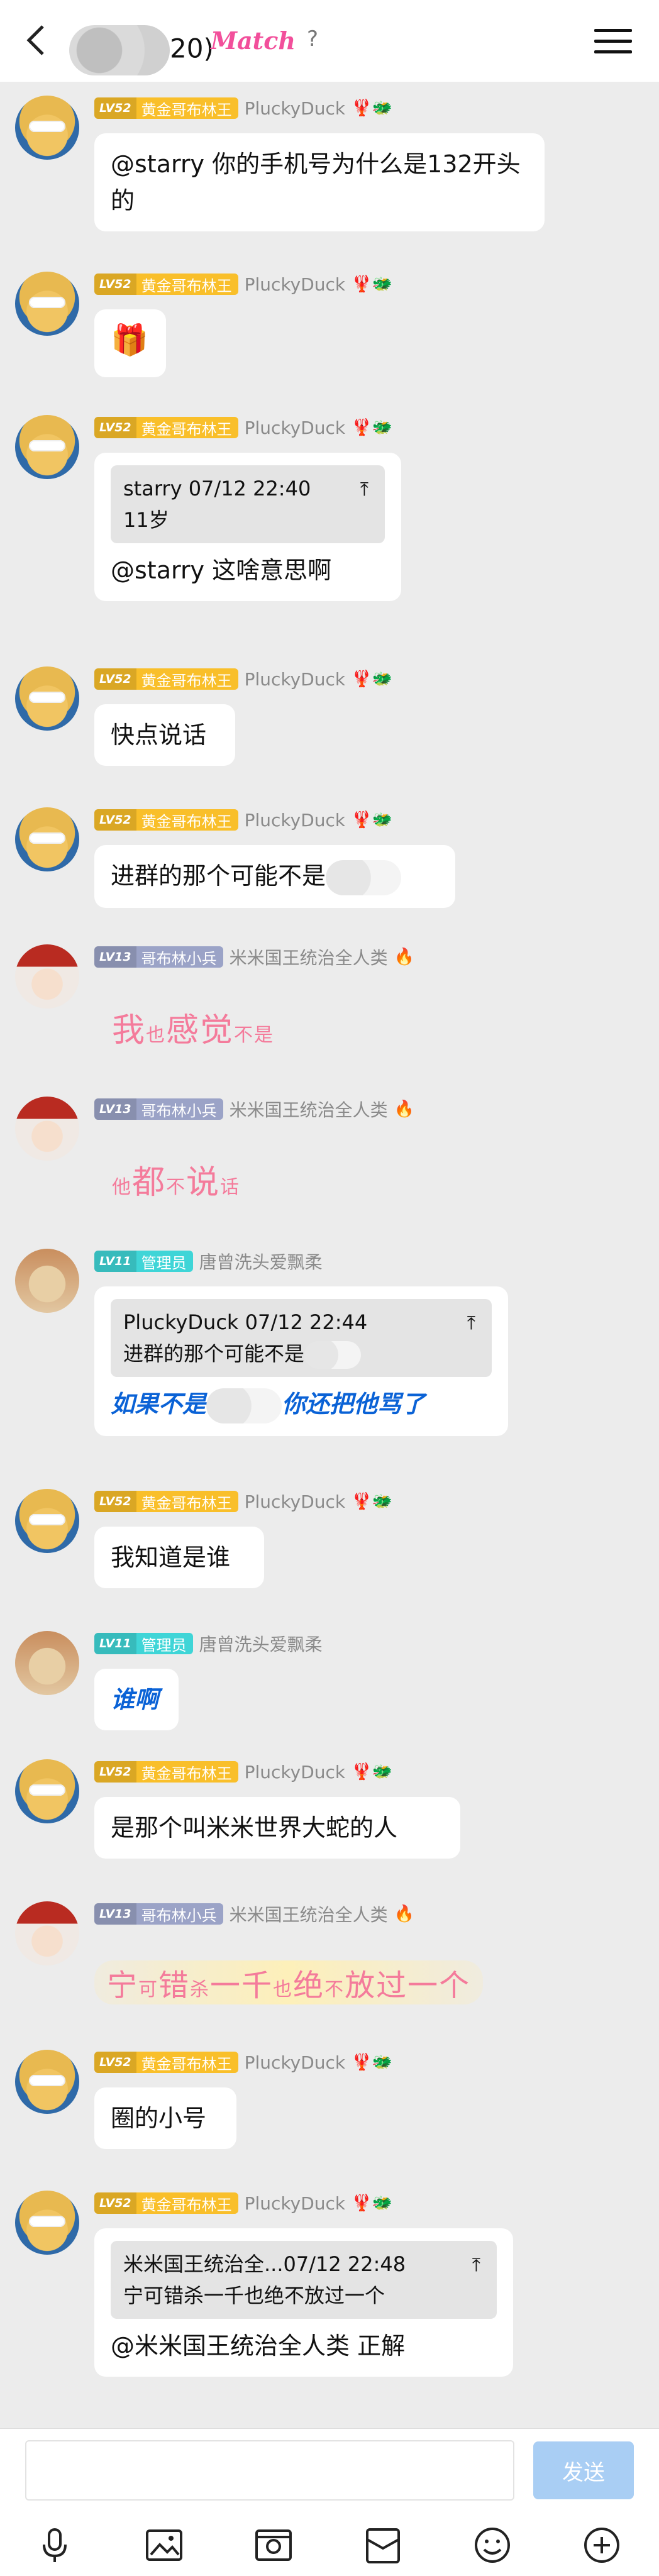 The height and width of the screenshot is (2576, 659). I want to click on help-icon: ?, so click(312, 39).